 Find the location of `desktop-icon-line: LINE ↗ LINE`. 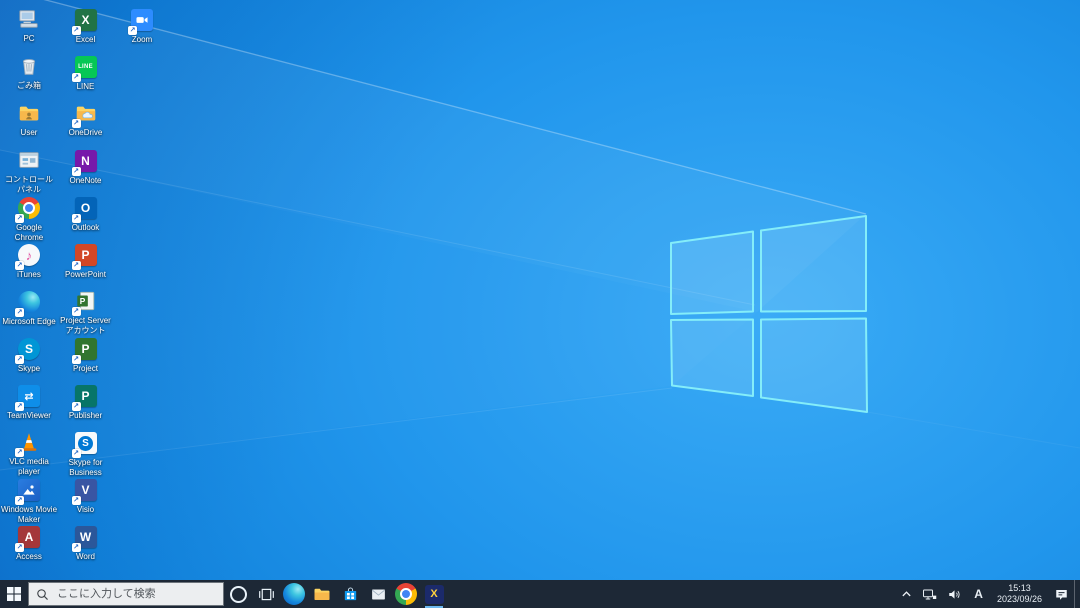

desktop-icon-line: LINE ↗ LINE is located at coordinates (86, 73).